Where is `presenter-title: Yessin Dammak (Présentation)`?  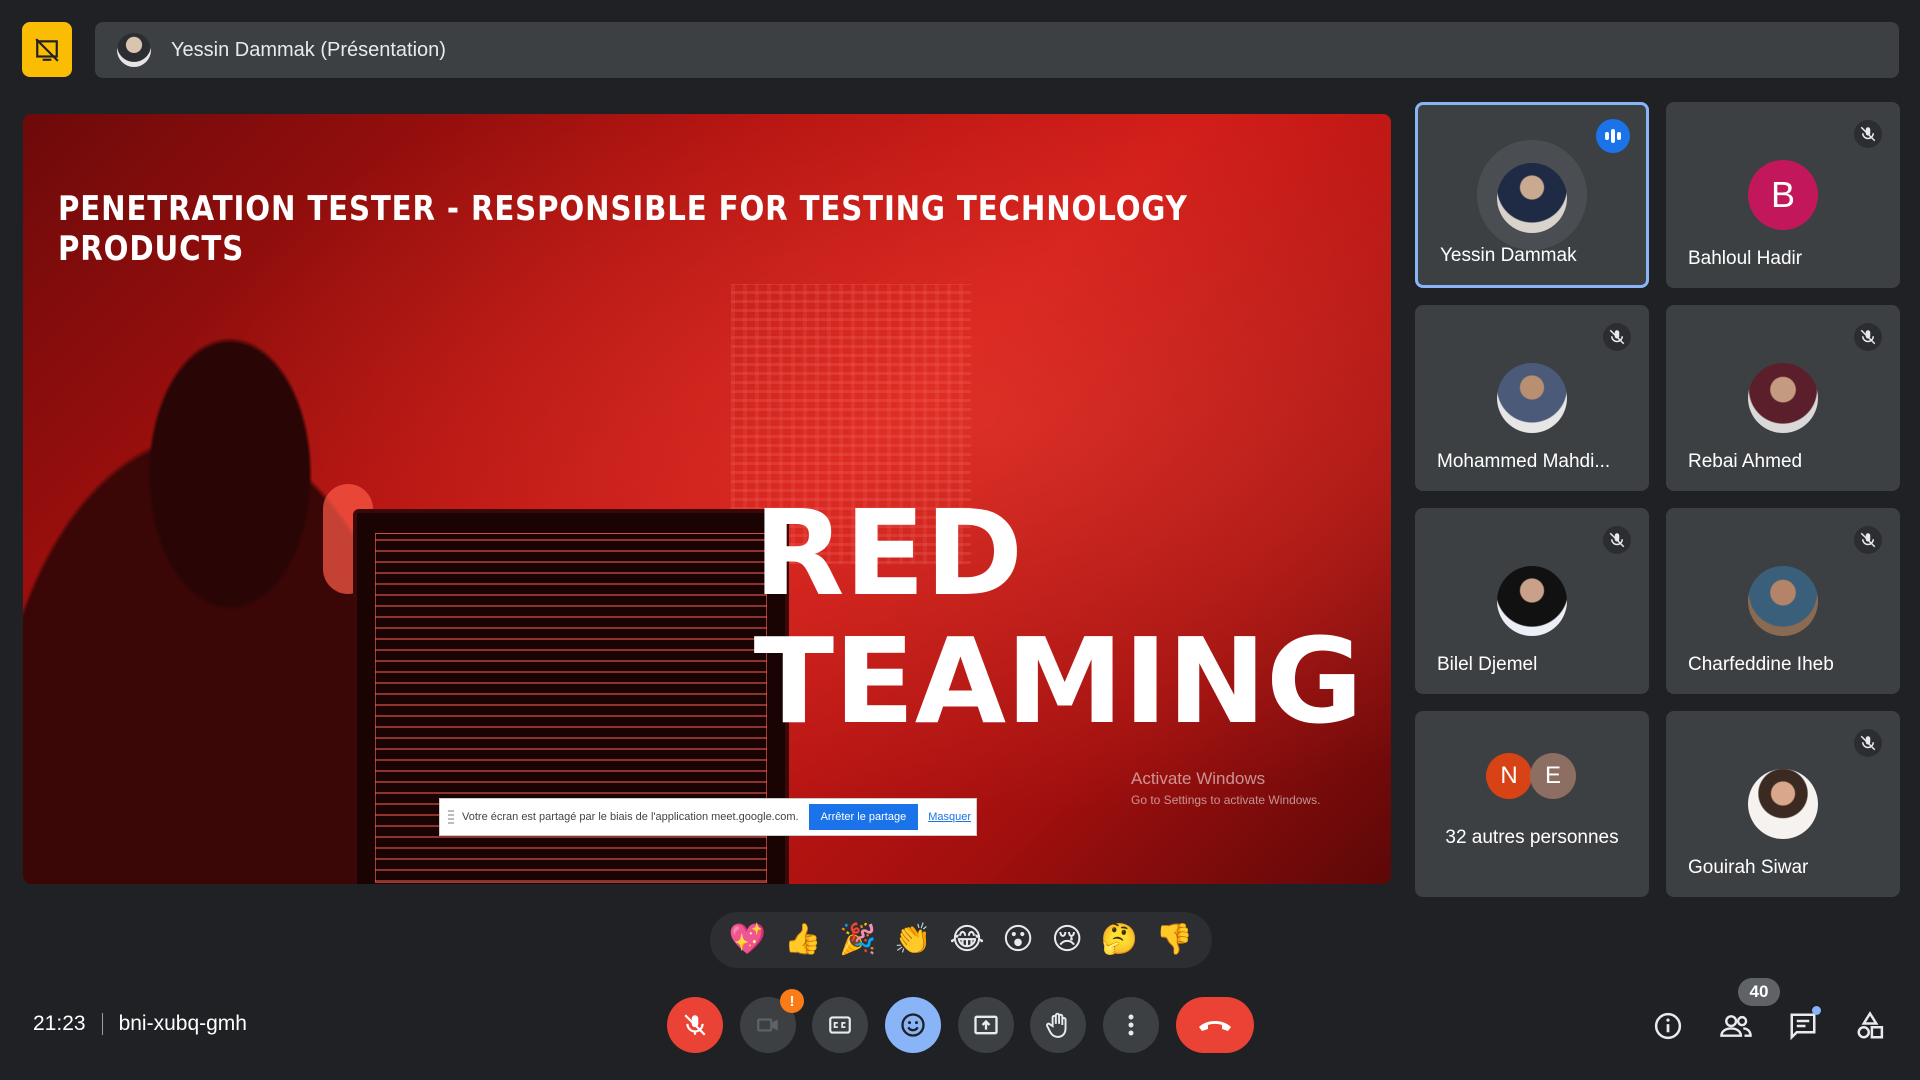
presenter-title: Yessin Dammak (Présentation) is located at coordinates (308, 49).